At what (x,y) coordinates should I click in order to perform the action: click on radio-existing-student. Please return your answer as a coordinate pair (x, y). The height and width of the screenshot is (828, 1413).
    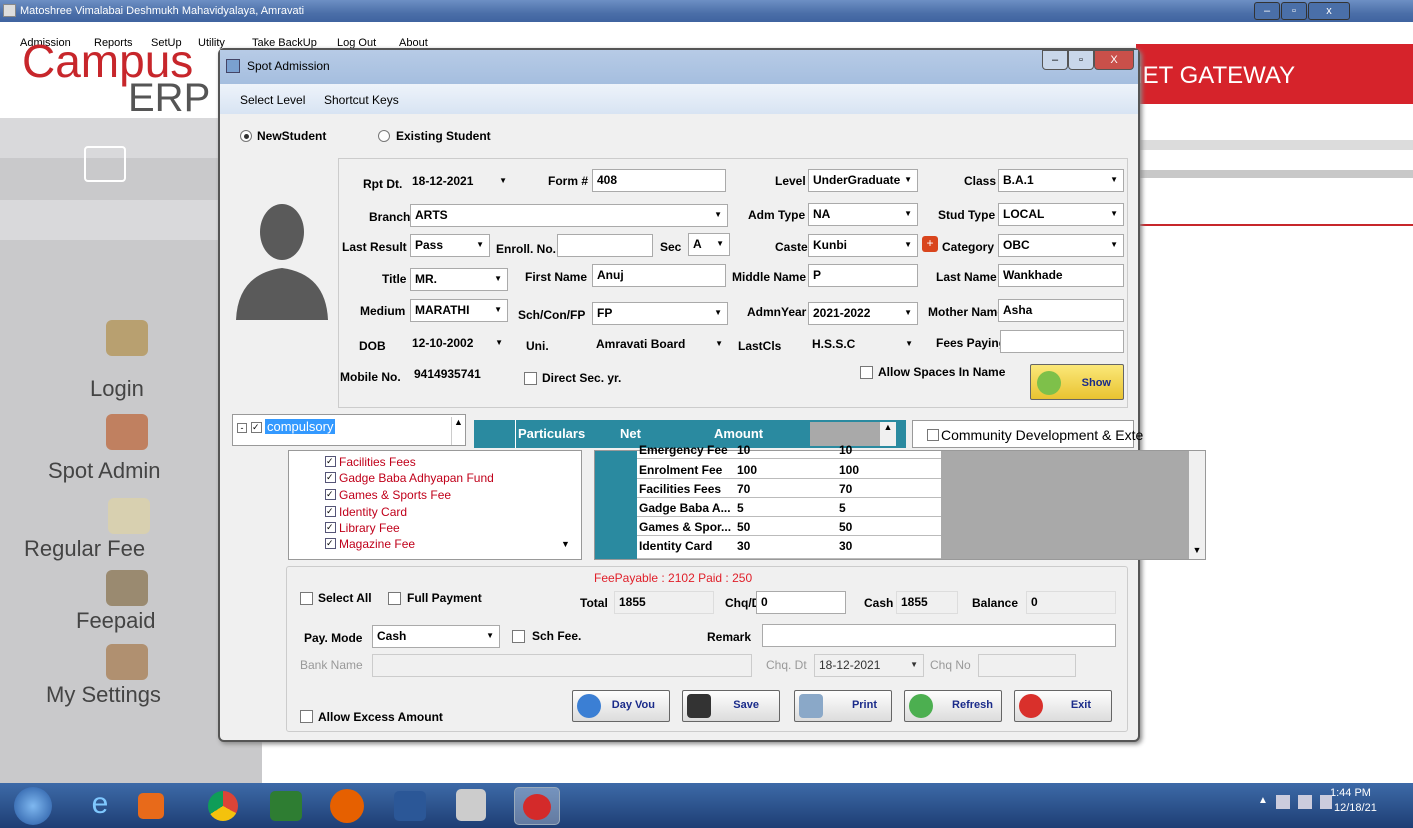
    Looking at the image, I should click on (384, 136).